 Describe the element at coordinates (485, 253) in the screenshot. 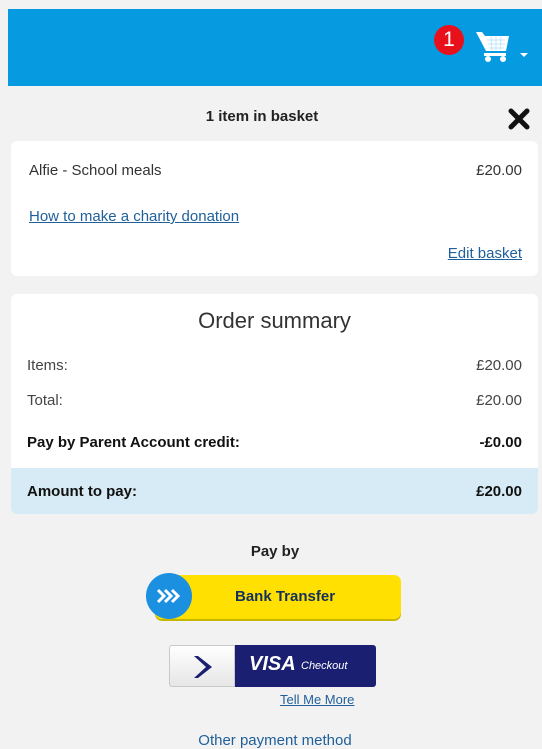

I see `edit-basket-link: Edit basket` at that location.